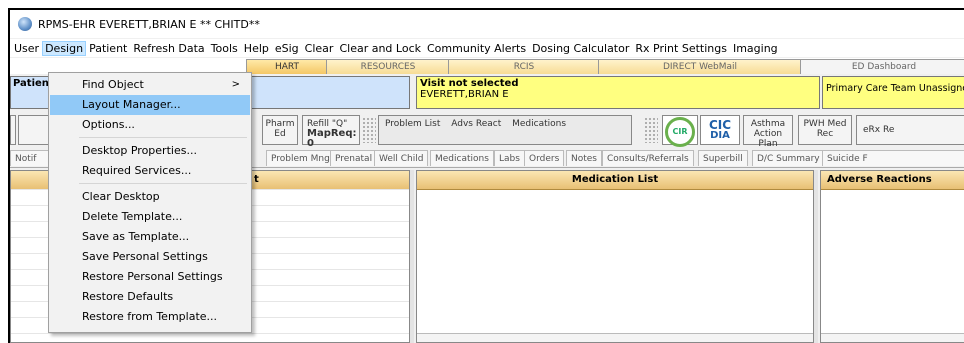  Describe the element at coordinates (464, 94) in the screenshot. I see `visit-patient: EVERETT,BRIAN E` at that location.